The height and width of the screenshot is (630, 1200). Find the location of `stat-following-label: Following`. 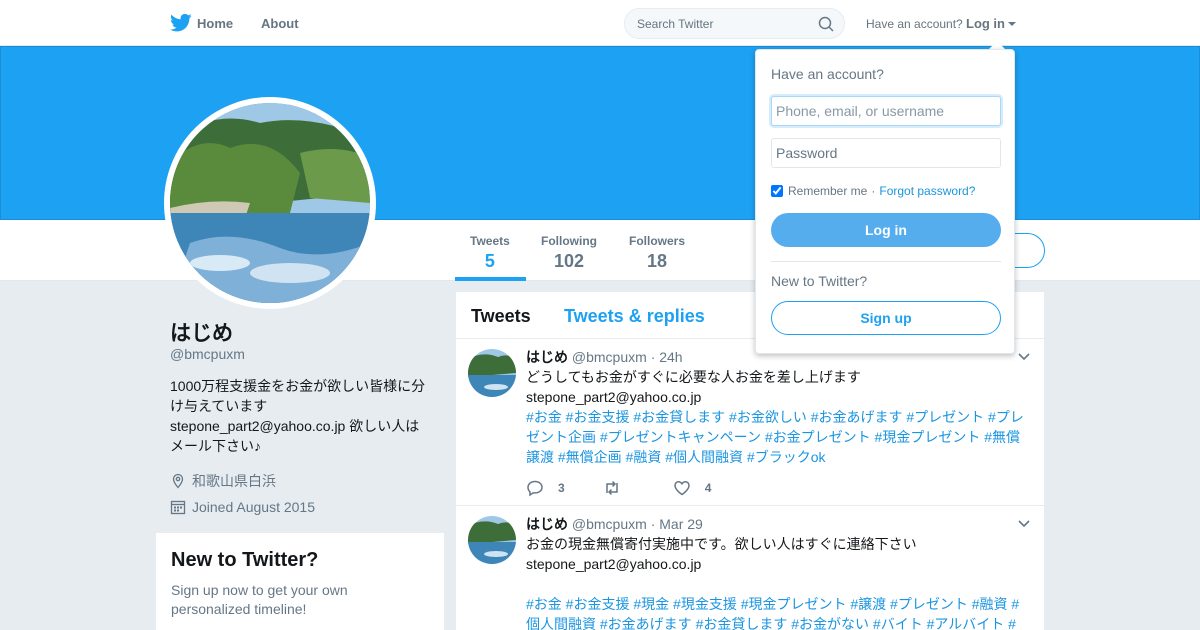

stat-following-label: Following is located at coordinates (569, 241).